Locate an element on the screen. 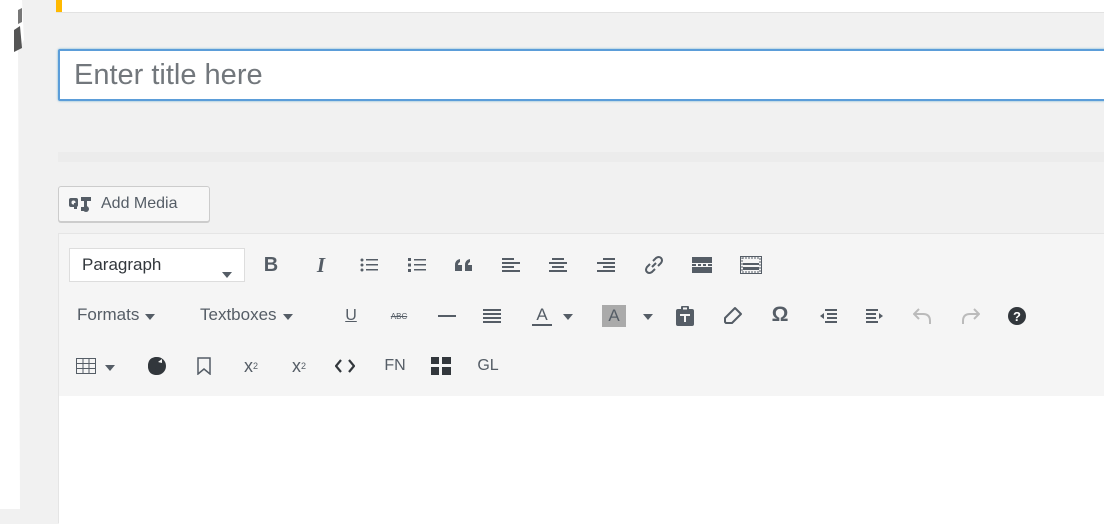  textboxes-label: Textboxes is located at coordinates (238, 314).